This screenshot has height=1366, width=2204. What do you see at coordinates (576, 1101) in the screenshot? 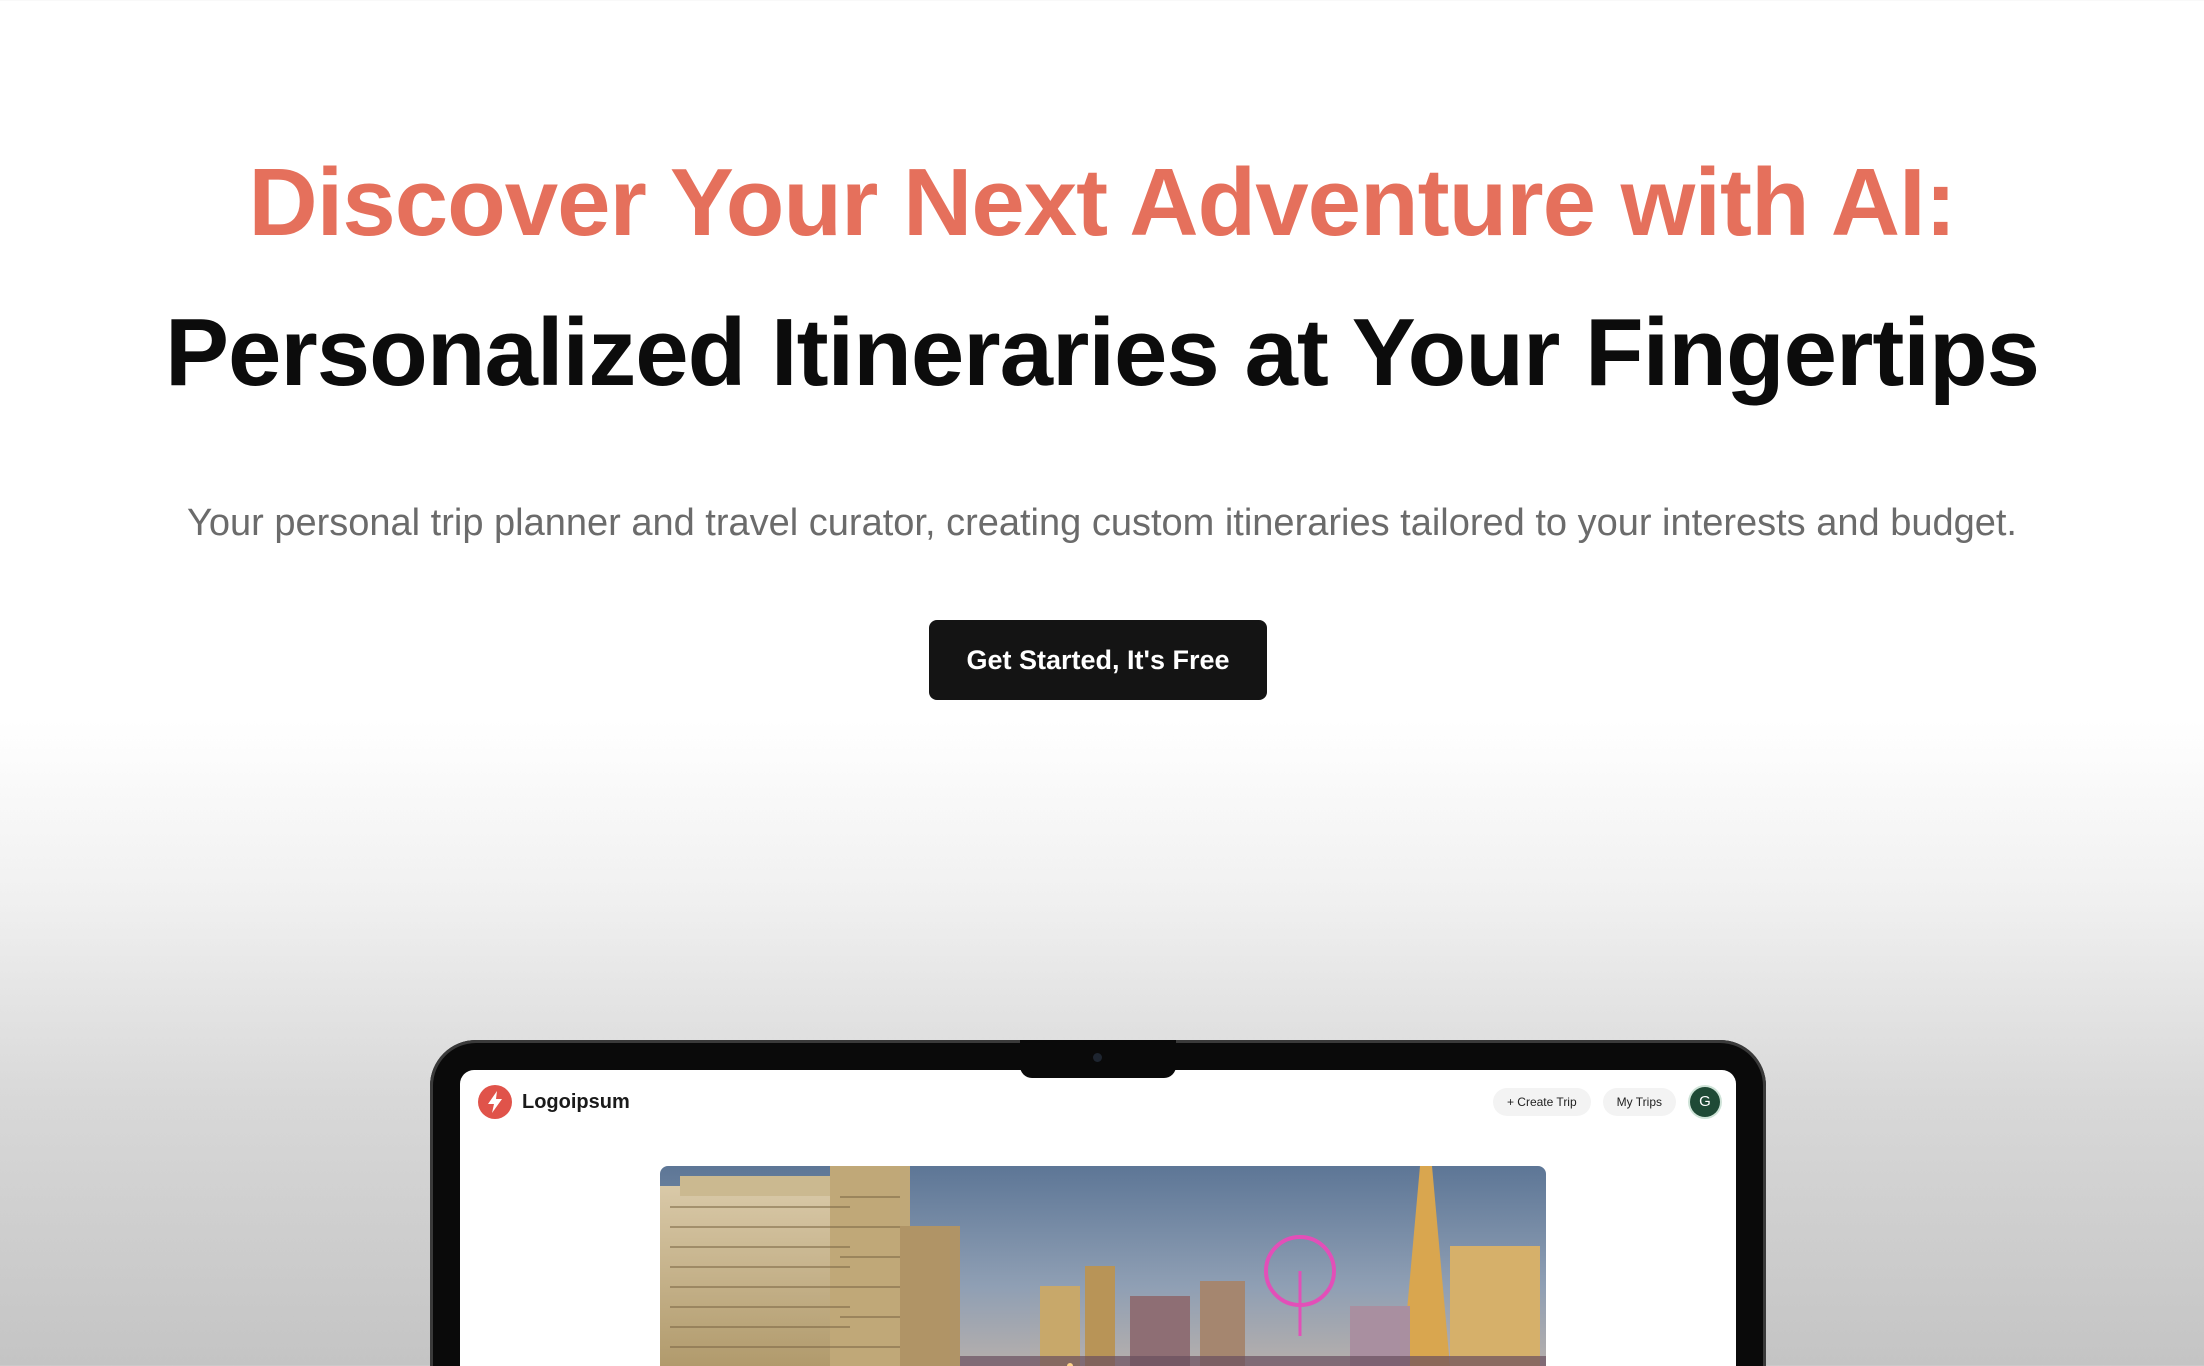
I see `logo-text: Logoipsum` at bounding box center [576, 1101].